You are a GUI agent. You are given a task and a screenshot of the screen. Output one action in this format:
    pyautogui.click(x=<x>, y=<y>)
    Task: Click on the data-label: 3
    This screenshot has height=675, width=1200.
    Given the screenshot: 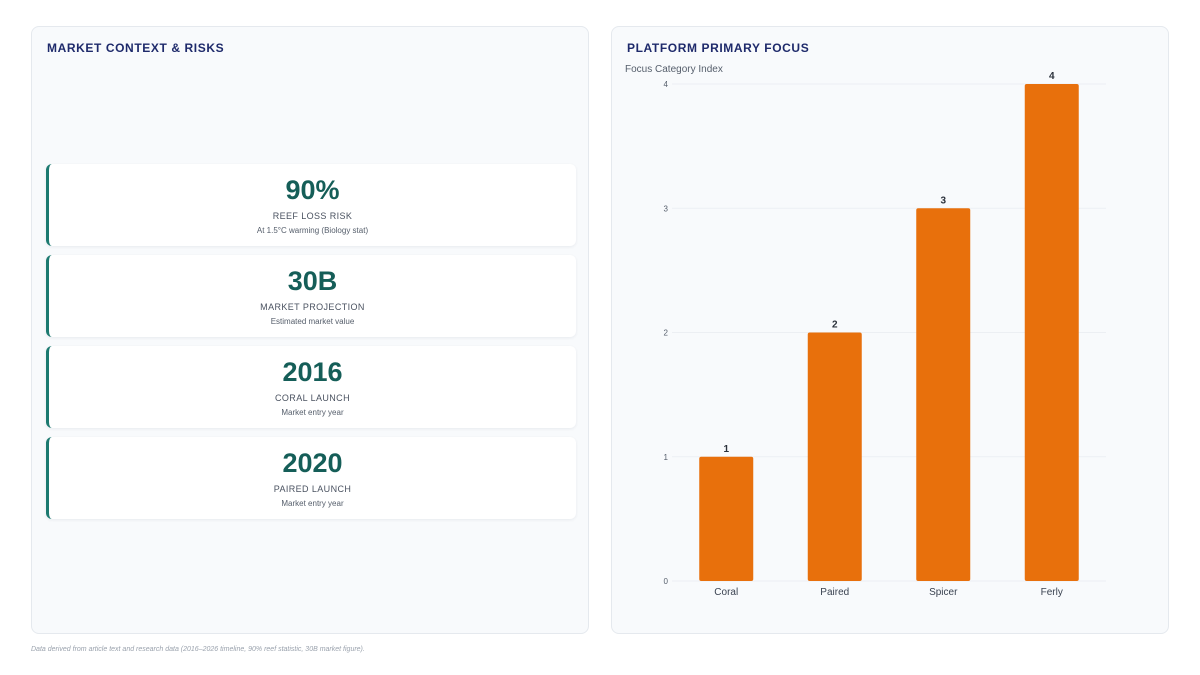 What is the action you would take?
    pyautogui.click(x=943, y=200)
    